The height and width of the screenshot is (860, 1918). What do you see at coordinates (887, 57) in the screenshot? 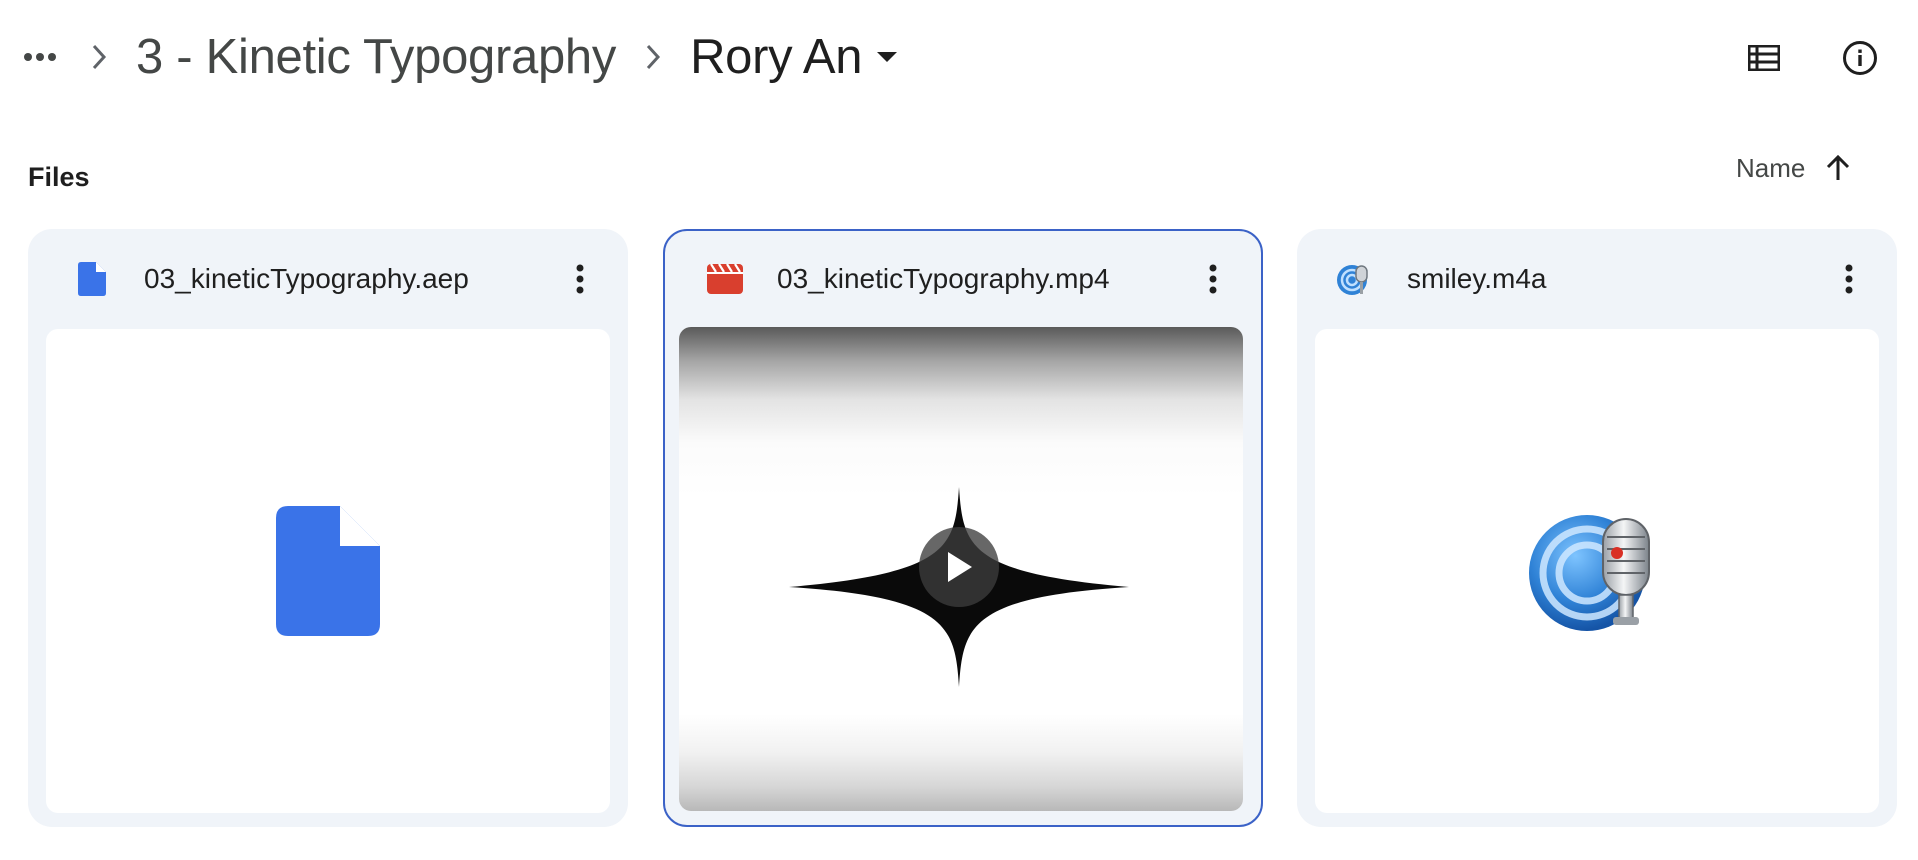
I see `caret-down-icon` at bounding box center [887, 57].